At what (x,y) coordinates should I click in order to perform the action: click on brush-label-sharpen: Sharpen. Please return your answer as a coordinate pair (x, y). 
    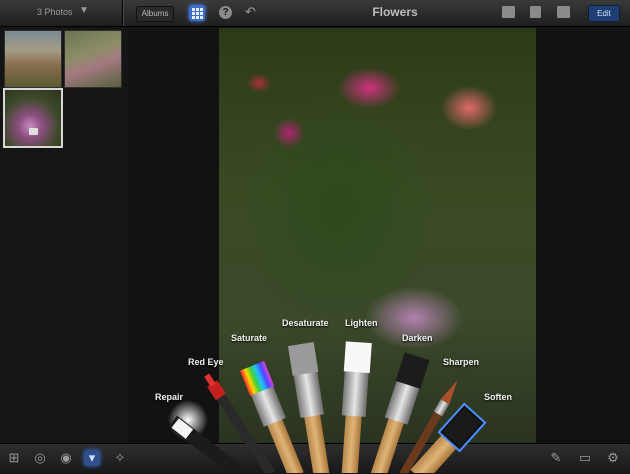
    Looking at the image, I should click on (461, 362).